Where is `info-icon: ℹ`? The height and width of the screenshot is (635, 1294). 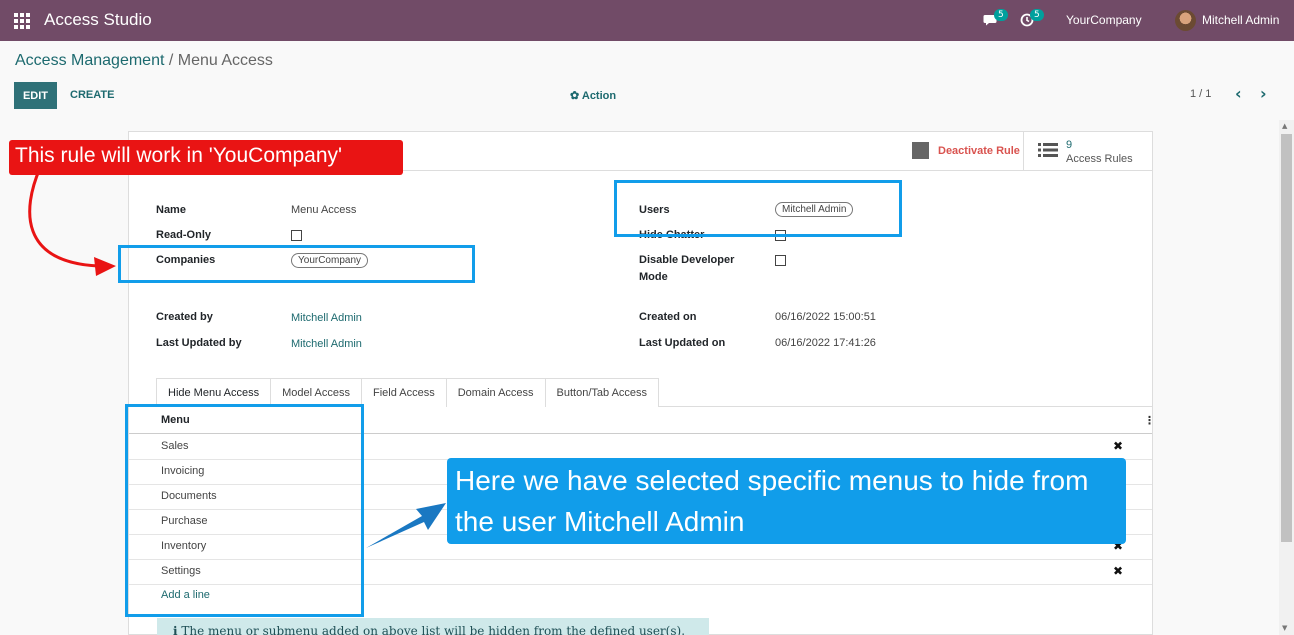
info-icon: ℹ is located at coordinates (175, 629).